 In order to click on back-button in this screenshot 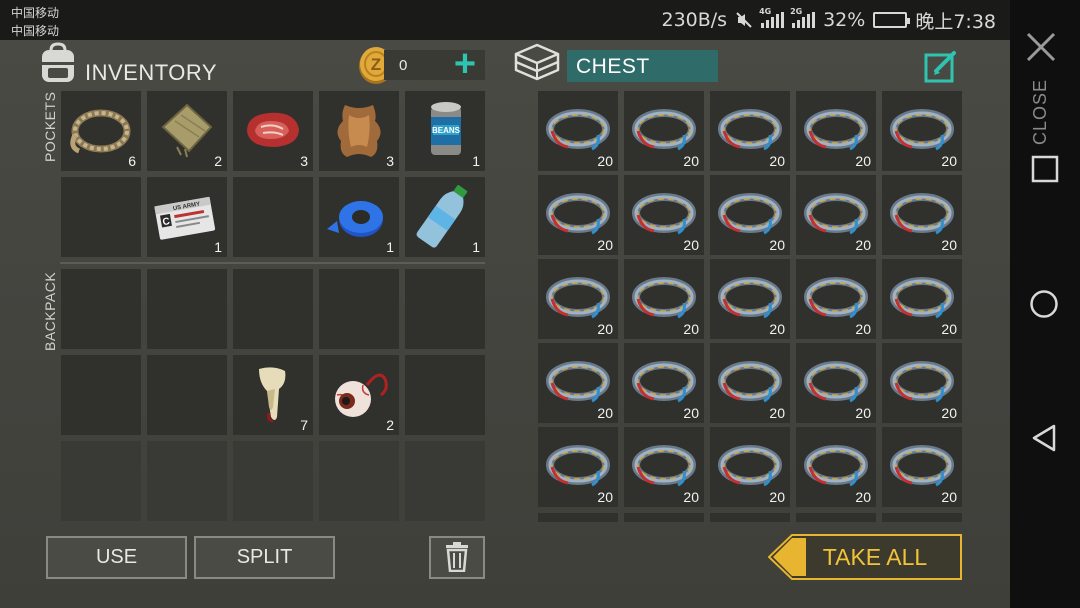, I will do `click(1044, 438)`.